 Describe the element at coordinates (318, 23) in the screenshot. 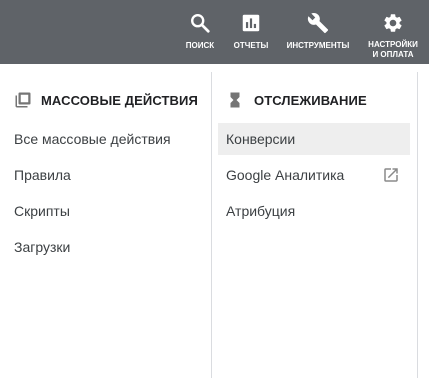

I see `wrench-icon` at that location.